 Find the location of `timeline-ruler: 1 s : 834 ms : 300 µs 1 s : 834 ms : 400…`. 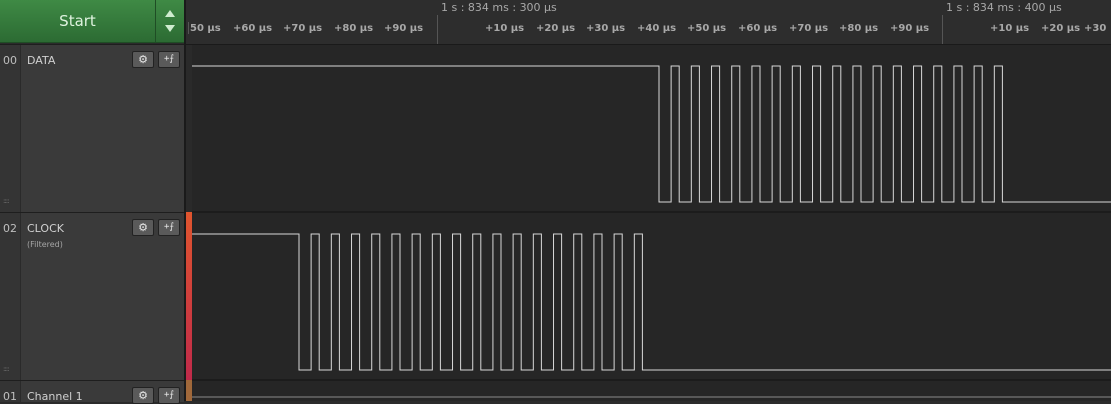

timeline-ruler: 1 s : 834 ms : 300 µs 1 s : 834 ms : 400… is located at coordinates (648, 22).